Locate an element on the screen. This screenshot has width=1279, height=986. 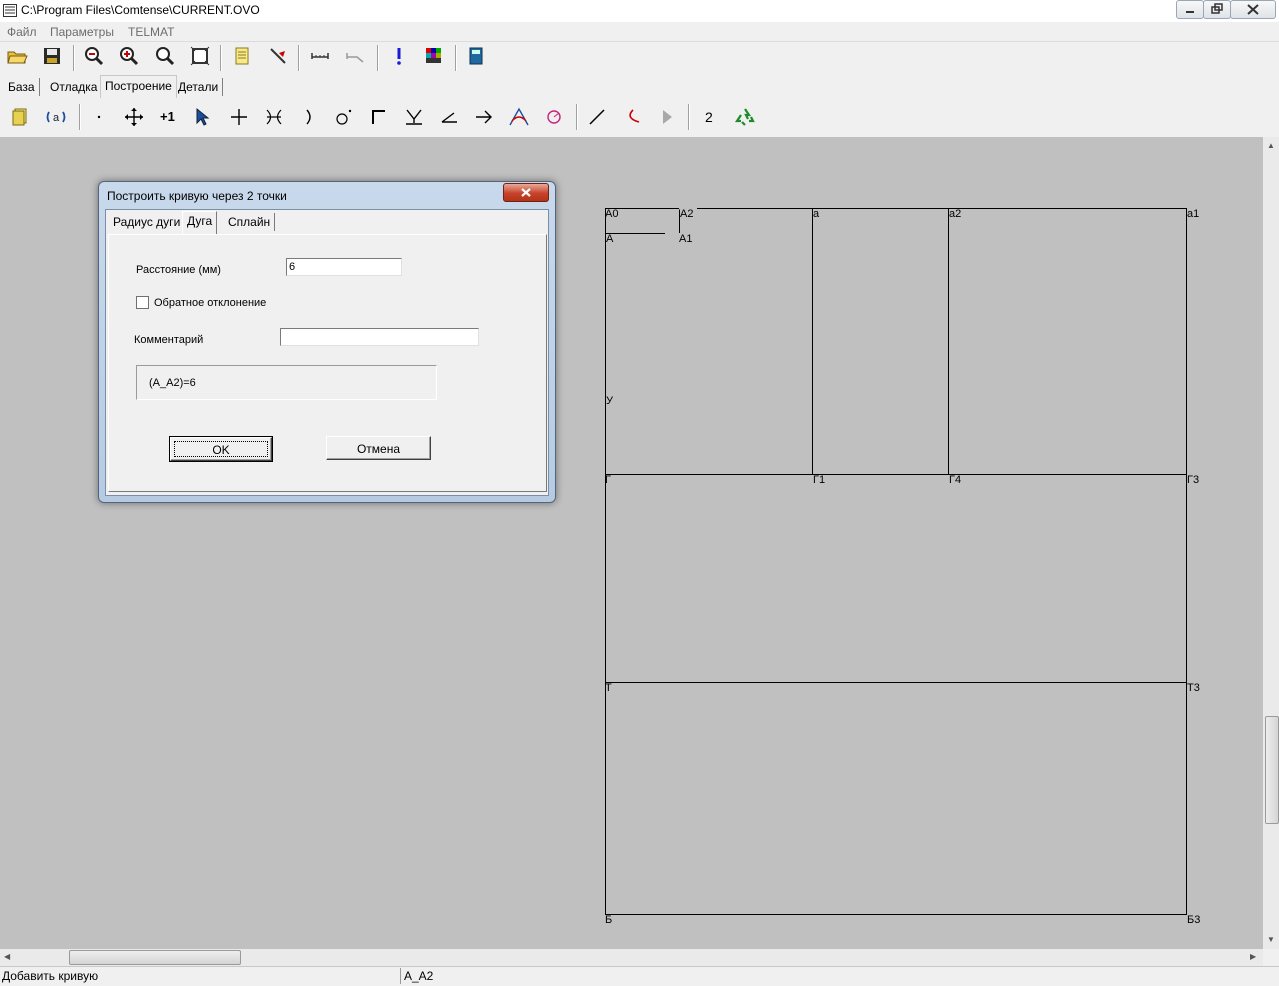
dialog-title: Построить кривую через 2 точки is located at coordinates (197, 196).